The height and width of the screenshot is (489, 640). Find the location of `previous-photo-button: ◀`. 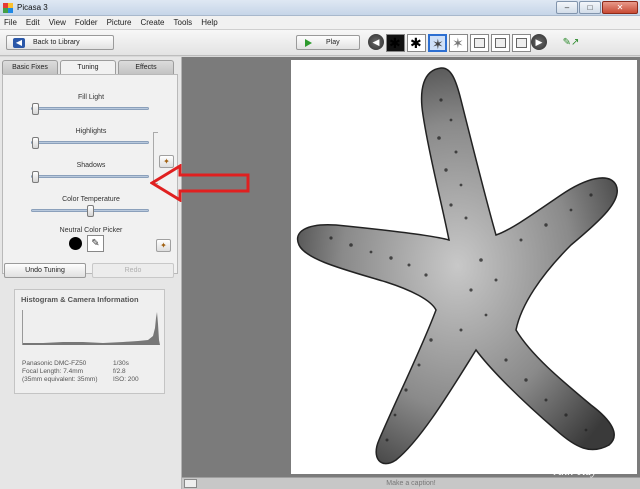

previous-photo-button: ◀ is located at coordinates (376, 42).